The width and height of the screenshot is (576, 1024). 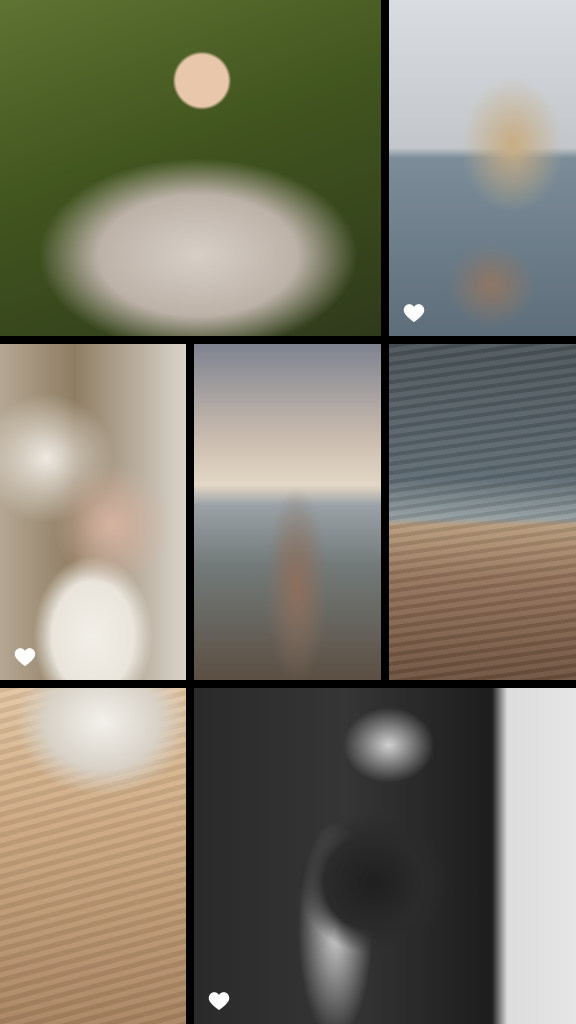 I want to click on photo-couple-sand-dunes, so click(x=482, y=512).